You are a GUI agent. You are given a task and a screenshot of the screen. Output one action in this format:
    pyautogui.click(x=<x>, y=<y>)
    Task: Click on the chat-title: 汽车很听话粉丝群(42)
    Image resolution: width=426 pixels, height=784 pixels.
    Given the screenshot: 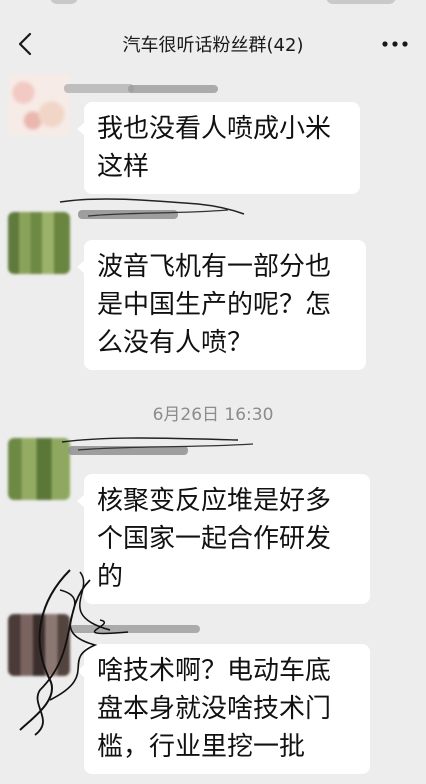 What is the action you would take?
    pyautogui.click(x=213, y=45)
    